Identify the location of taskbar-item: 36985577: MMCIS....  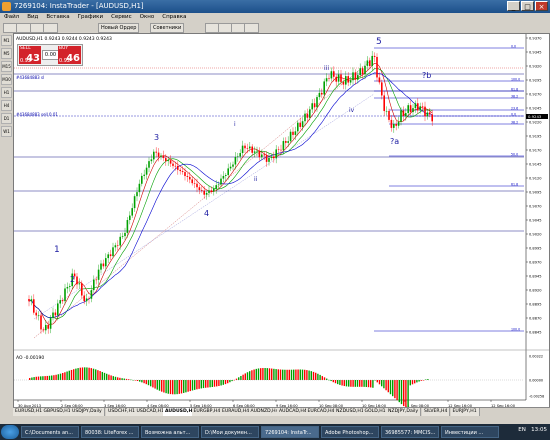
(410, 432).